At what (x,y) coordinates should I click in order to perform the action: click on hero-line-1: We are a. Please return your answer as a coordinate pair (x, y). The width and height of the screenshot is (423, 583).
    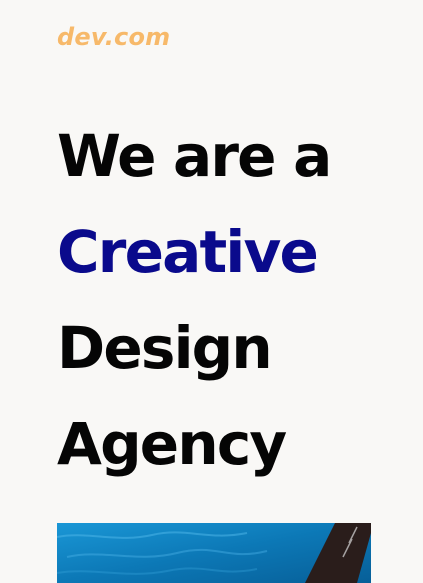
    Looking at the image, I should click on (194, 156).